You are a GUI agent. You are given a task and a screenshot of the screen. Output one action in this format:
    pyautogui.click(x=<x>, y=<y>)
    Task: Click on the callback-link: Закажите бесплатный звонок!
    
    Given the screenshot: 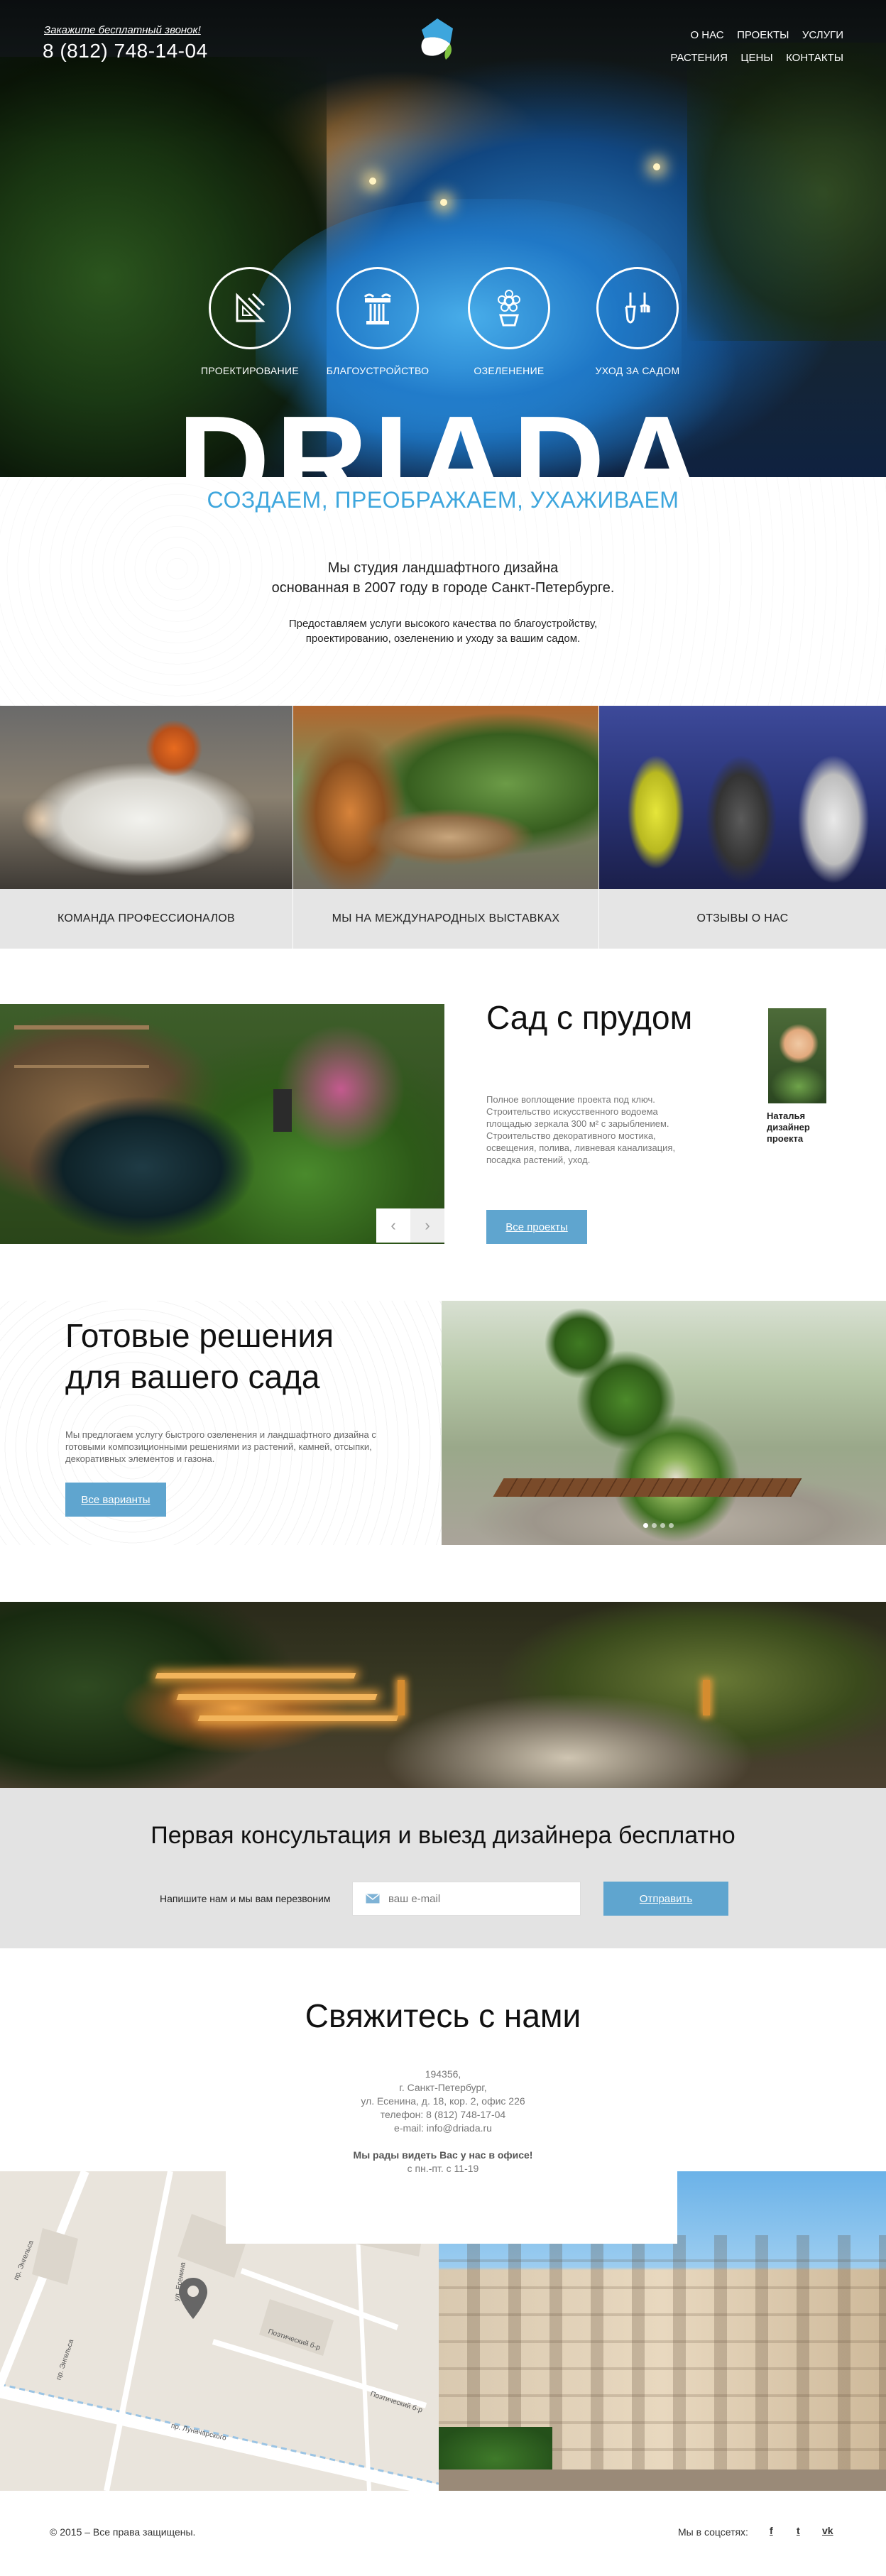 What is the action you would take?
    pyautogui.click(x=122, y=30)
    